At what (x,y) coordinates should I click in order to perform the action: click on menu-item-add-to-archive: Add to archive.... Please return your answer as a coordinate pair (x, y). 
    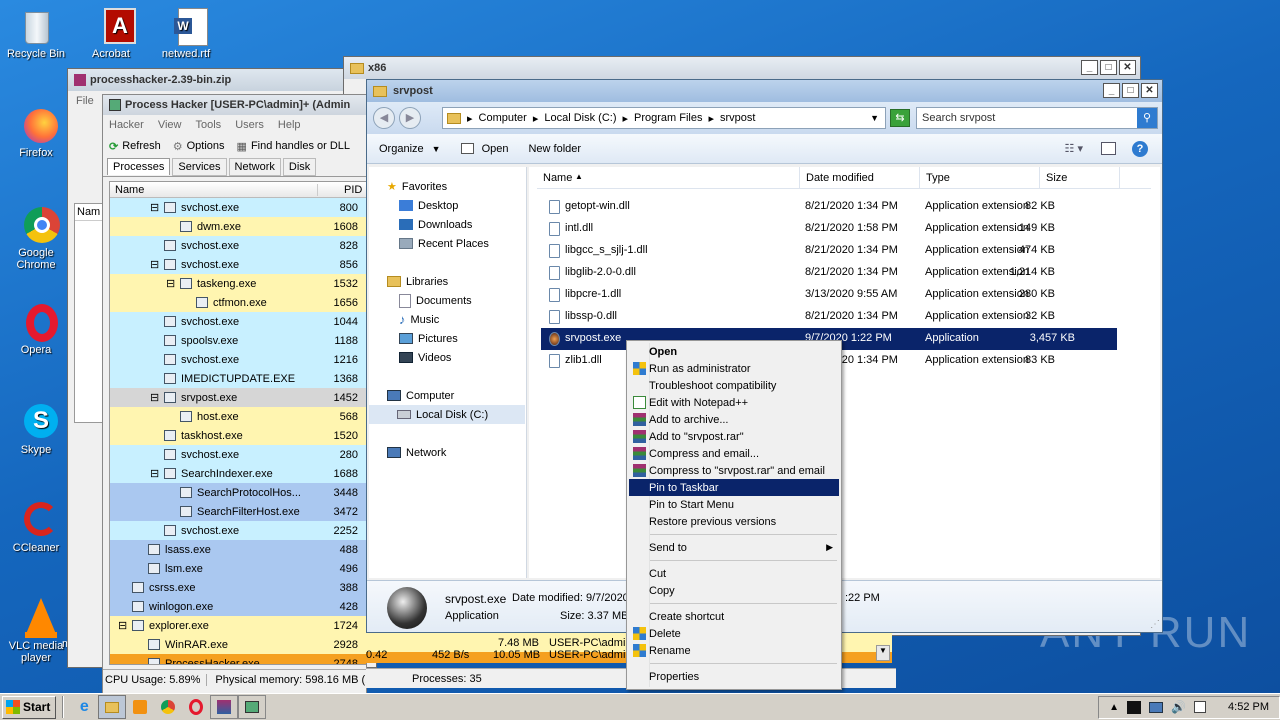
    Looking at the image, I should click on (734, 419).